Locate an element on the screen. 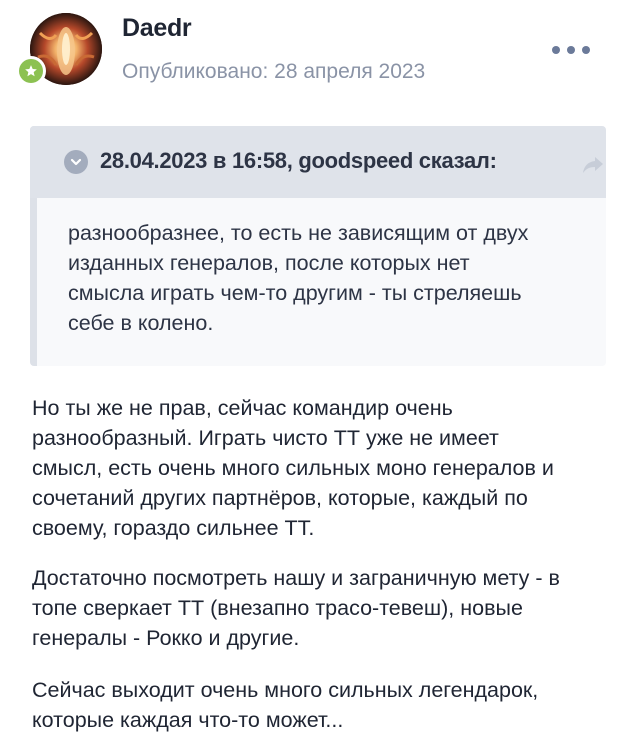 This screenshot has width=636, height=750. rank-badge is located at coordinates (31, 71).